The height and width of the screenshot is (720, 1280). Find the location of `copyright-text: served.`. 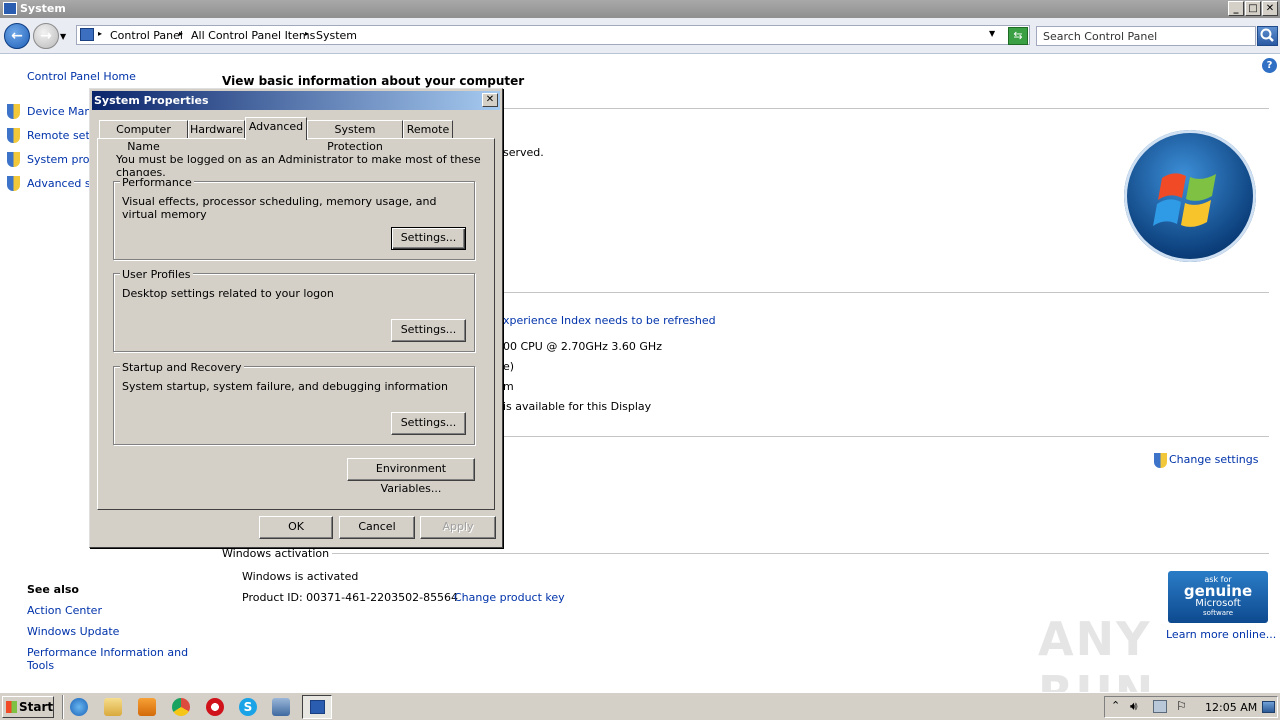

copyright-text: served. is located at coordinates (523, 152).